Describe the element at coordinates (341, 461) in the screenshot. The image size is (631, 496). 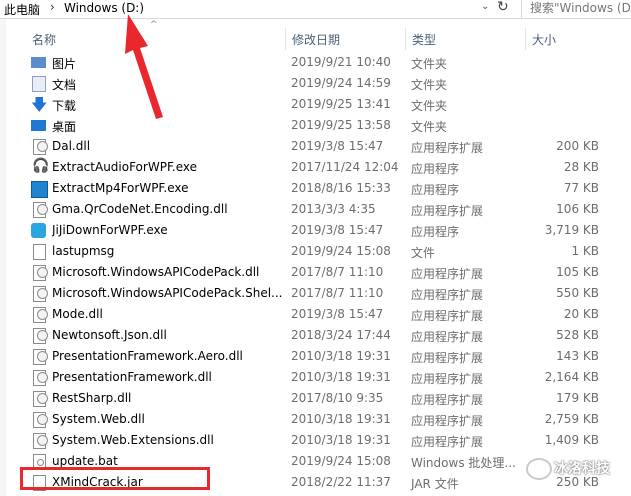
I see `file-modified-date: 2019/9/24 15:08` at that location.